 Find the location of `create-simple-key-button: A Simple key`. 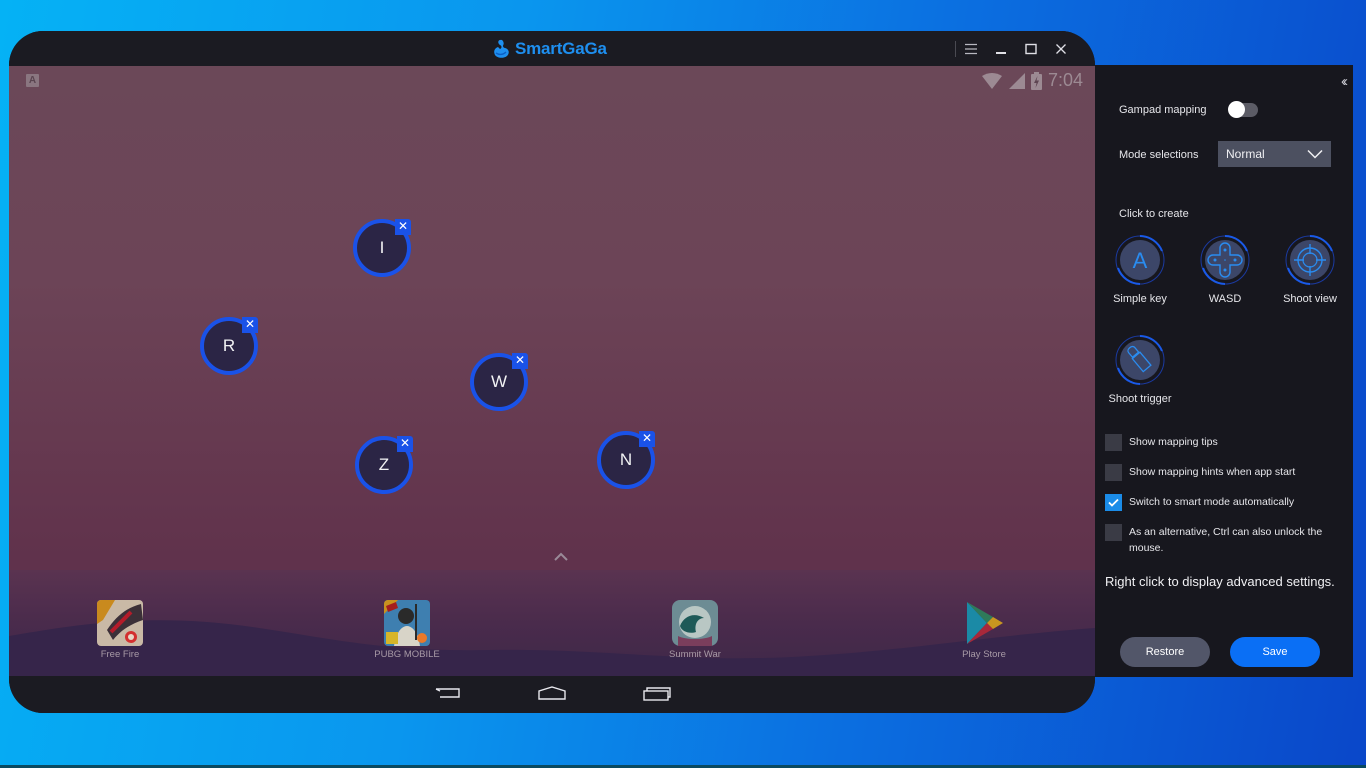

create-simple-key-button: A Simple key is located at coordinates (1140, 270).